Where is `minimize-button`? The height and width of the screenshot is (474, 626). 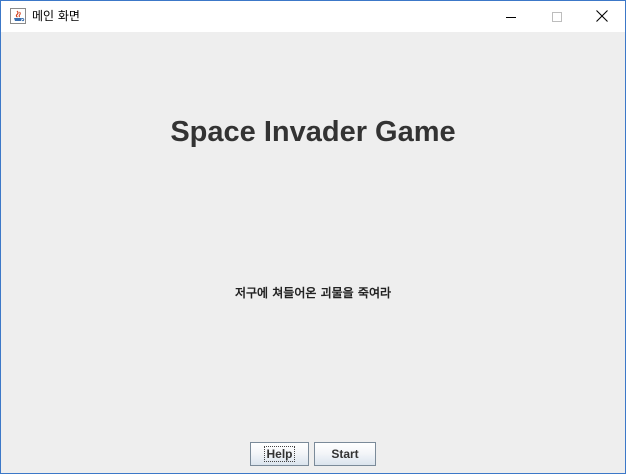 minimize-button is located at coordinates (511, 16).